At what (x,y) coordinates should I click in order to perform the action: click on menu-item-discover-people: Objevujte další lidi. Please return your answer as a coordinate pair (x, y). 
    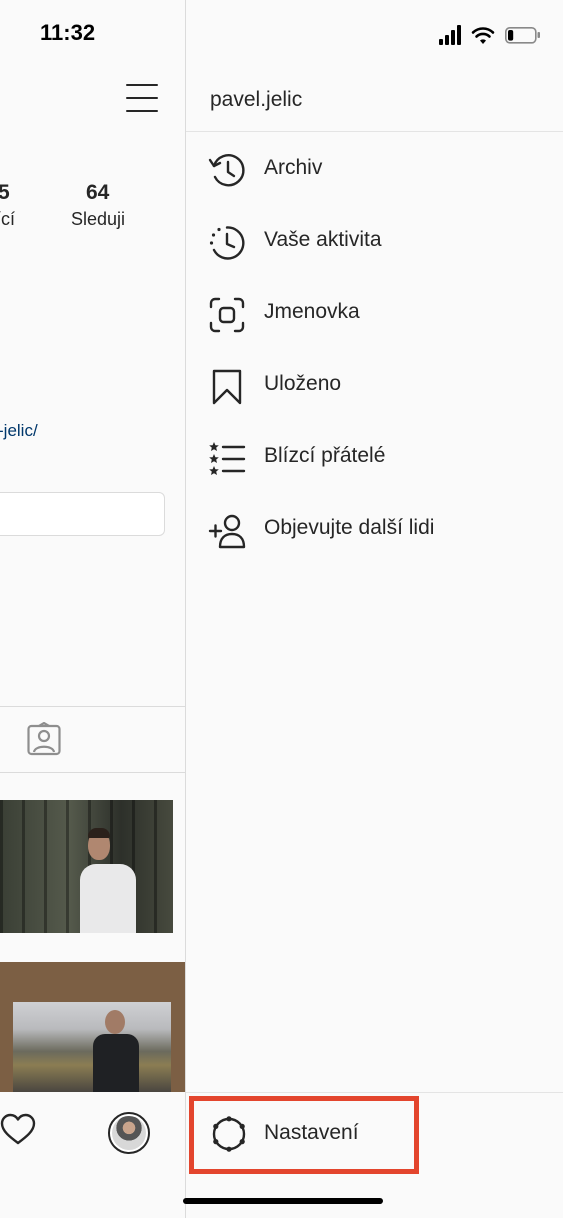
    Looking at the image, I should click on (374, 528).